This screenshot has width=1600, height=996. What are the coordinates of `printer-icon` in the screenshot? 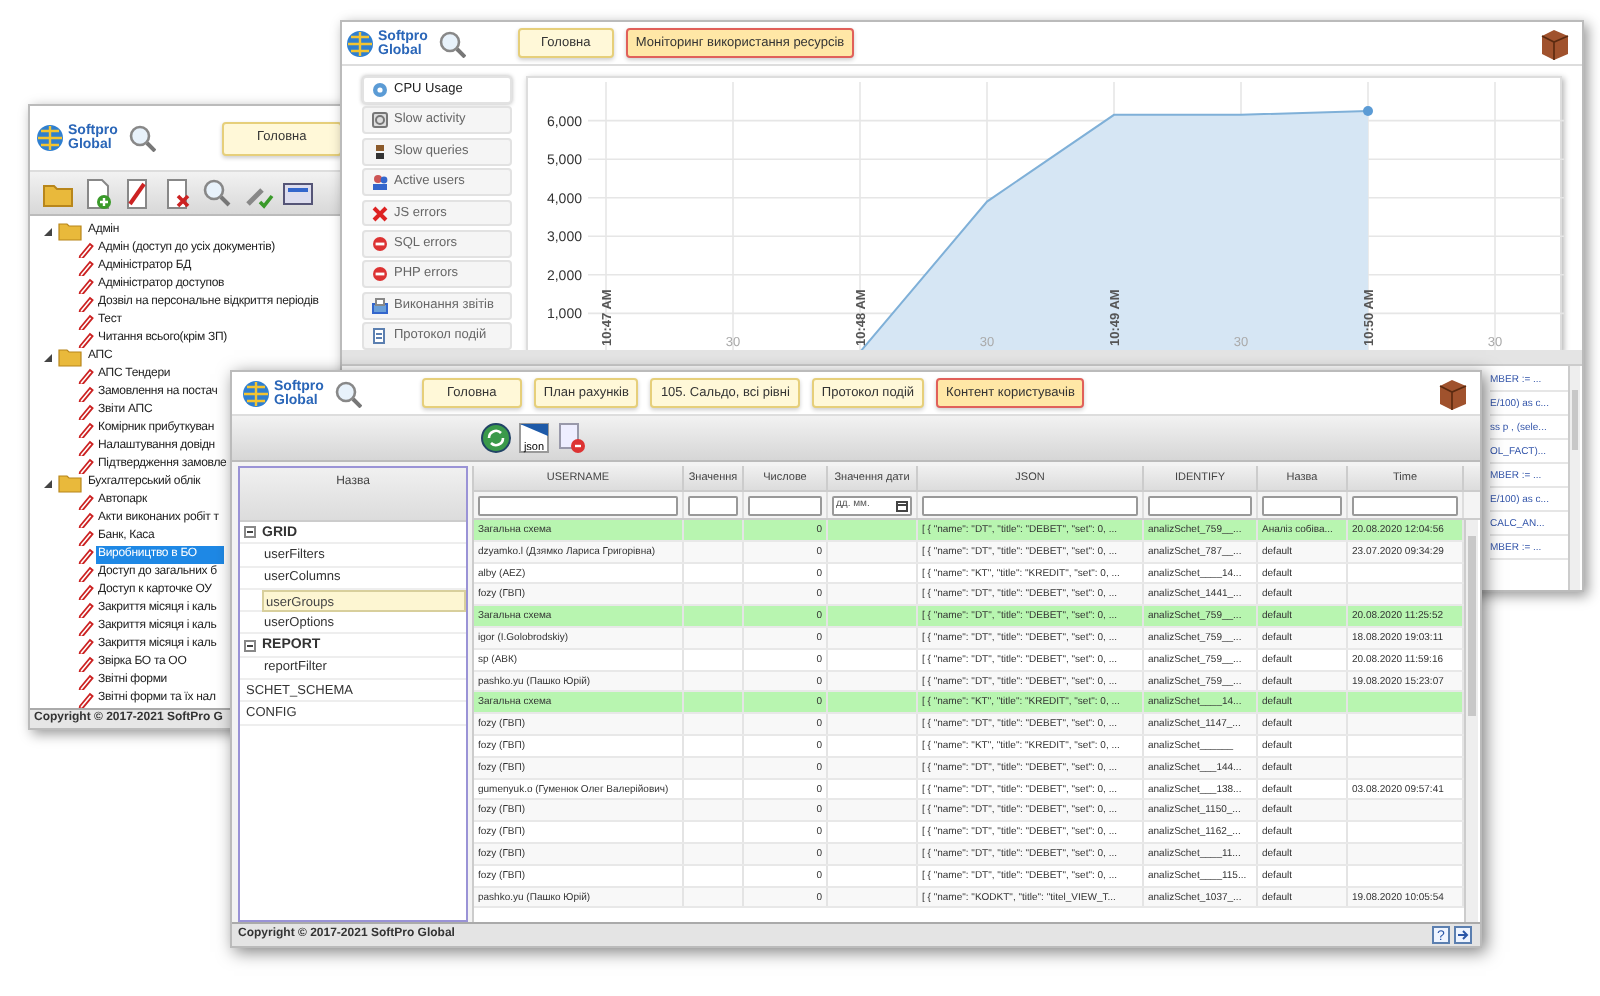 It's located at (380, 305).